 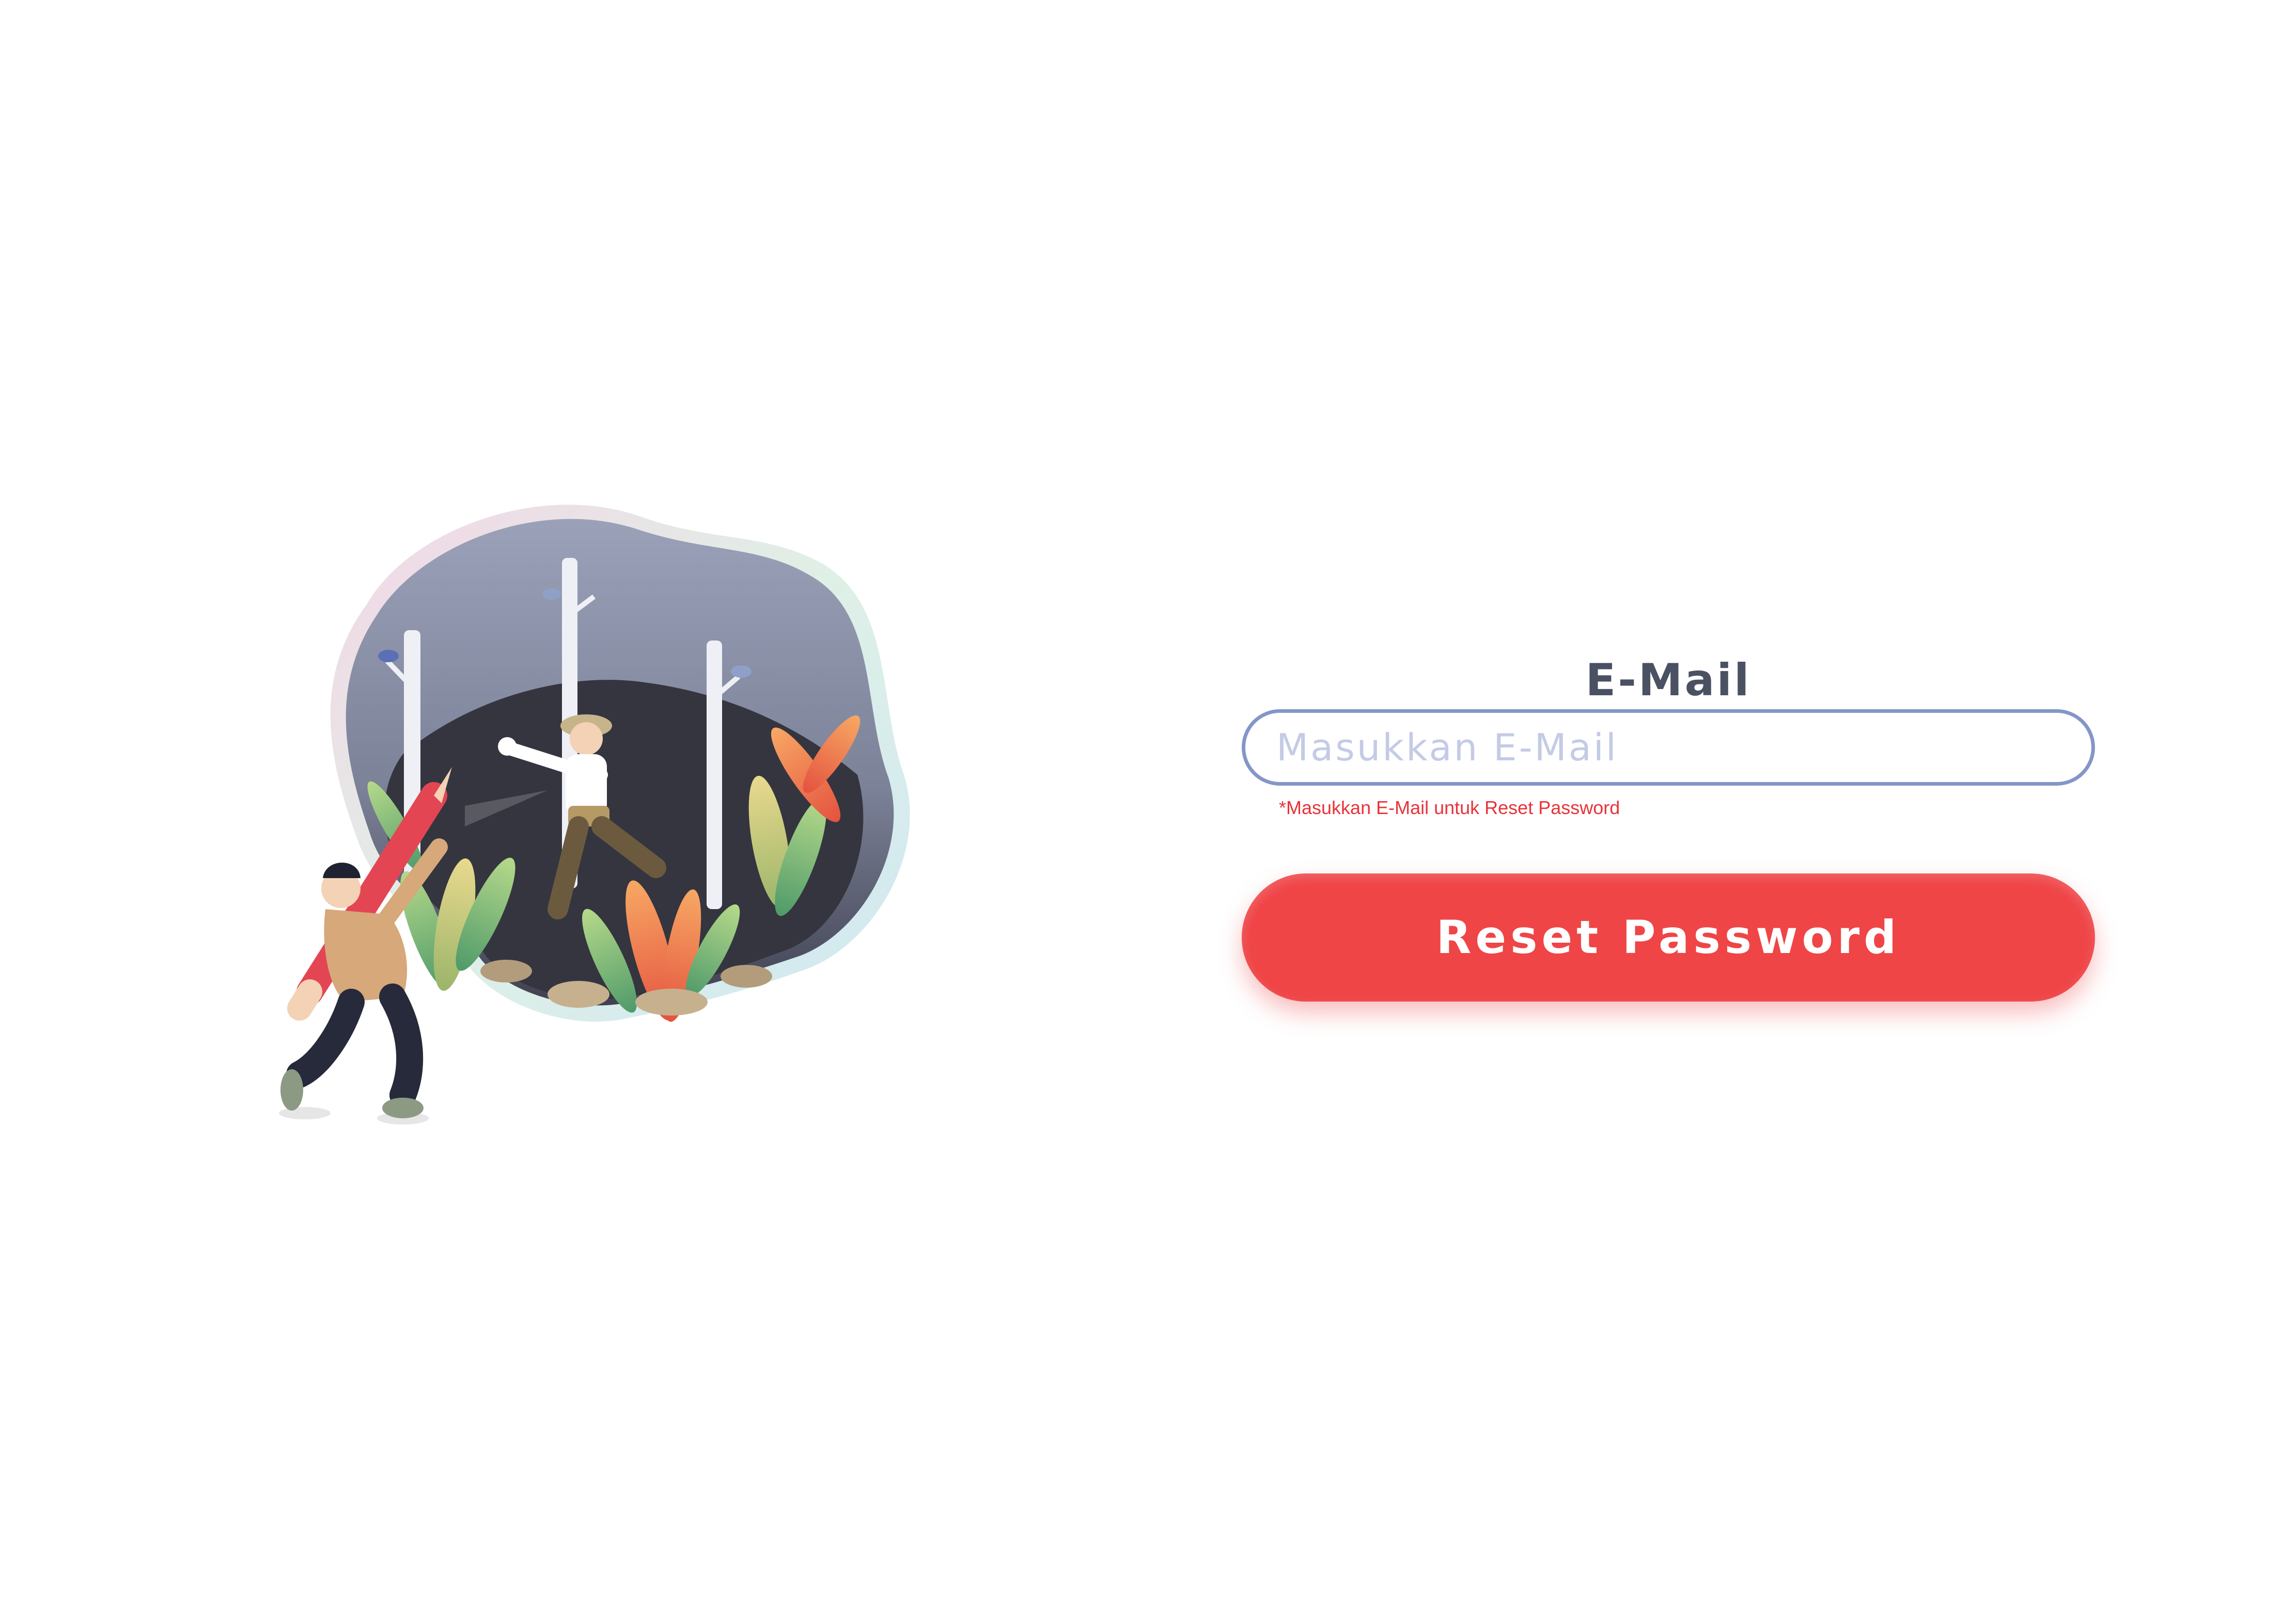 I want to click on email-label: E-Mail, so click(x=1669, y=680).